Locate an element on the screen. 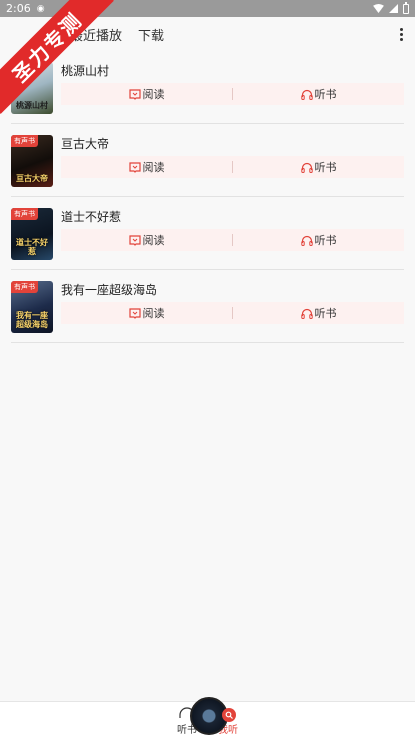 The height and width of the screenshot is (738, 415). tab-download: 下载 is located at coordinates (151, 34).